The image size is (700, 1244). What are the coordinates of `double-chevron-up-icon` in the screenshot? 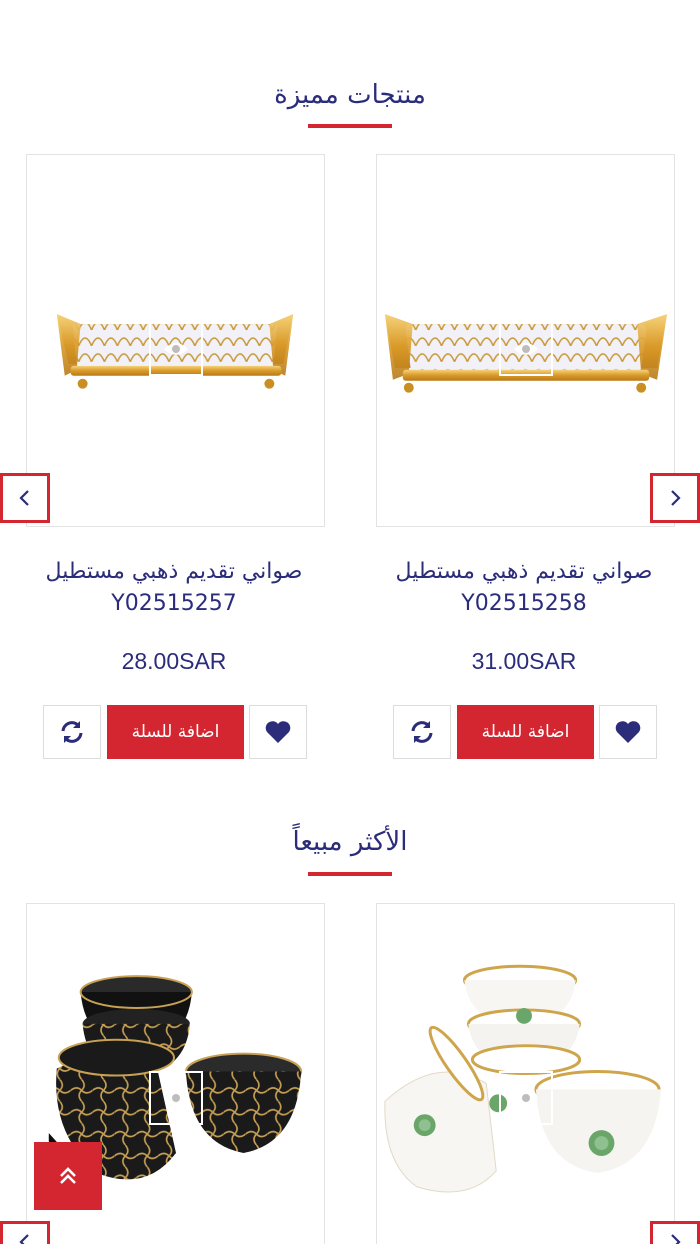 It's located at (68, 1175).